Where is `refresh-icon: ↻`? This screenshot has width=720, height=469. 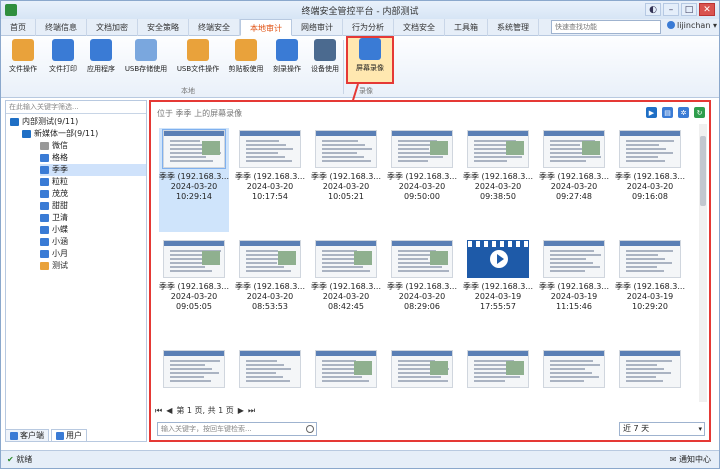
refresh-icon: ↻ is located at coordinates (699, 112).